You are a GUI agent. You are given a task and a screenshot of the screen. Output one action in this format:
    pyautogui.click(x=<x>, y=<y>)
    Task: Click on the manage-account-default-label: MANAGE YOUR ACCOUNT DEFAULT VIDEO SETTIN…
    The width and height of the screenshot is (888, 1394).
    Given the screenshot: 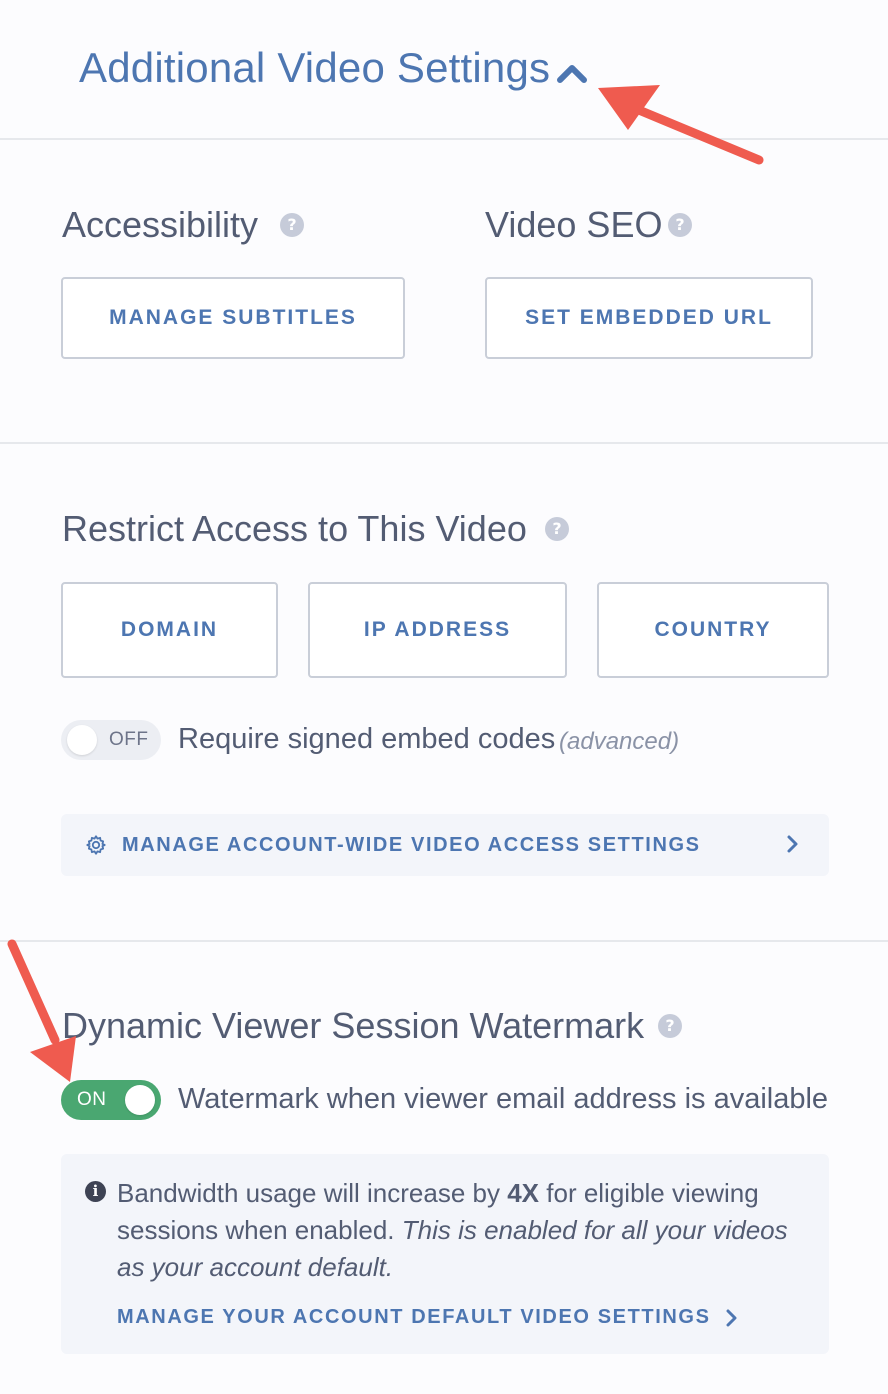 What is the action you would take?
    pyautogui.click(x=414, y=1317)
    